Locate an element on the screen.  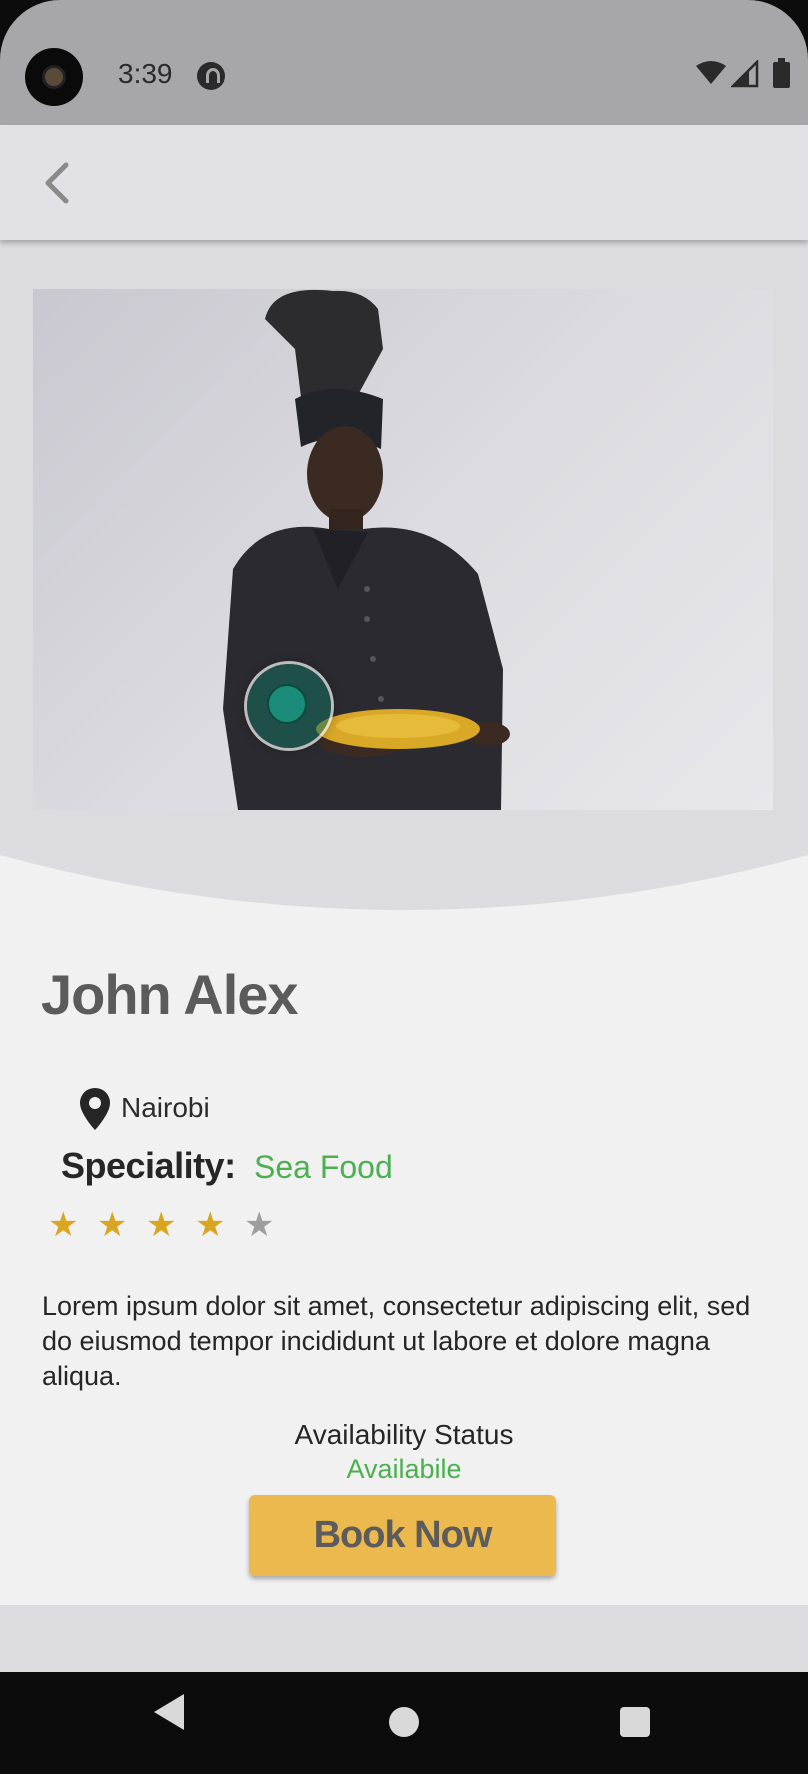
back-button is located at coordinates (60, 183).